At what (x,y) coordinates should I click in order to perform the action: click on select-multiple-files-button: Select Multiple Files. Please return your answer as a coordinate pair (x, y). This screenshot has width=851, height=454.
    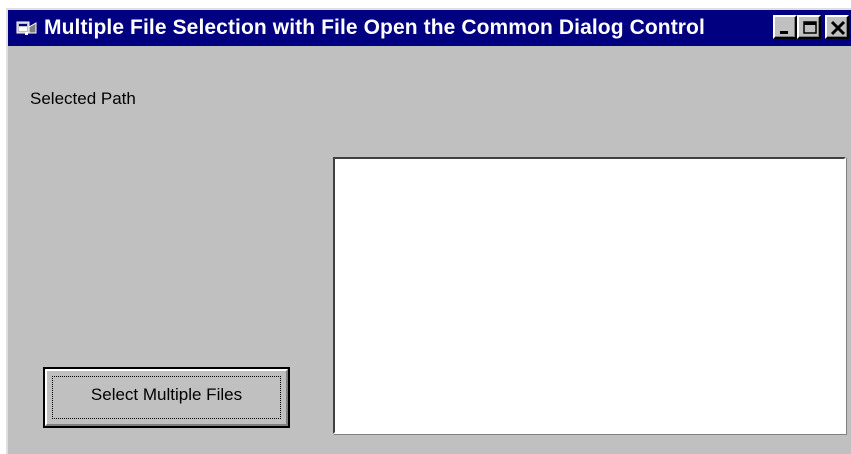
    Looking at the image, I should click on (166, 397).